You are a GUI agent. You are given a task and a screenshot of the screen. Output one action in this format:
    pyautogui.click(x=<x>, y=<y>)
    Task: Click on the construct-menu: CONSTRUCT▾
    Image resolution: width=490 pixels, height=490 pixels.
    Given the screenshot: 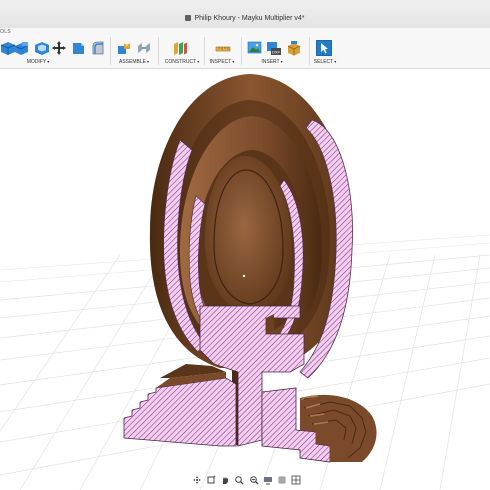 What is the action you would take?
    pyautogui.click(x=182, y=62)
    